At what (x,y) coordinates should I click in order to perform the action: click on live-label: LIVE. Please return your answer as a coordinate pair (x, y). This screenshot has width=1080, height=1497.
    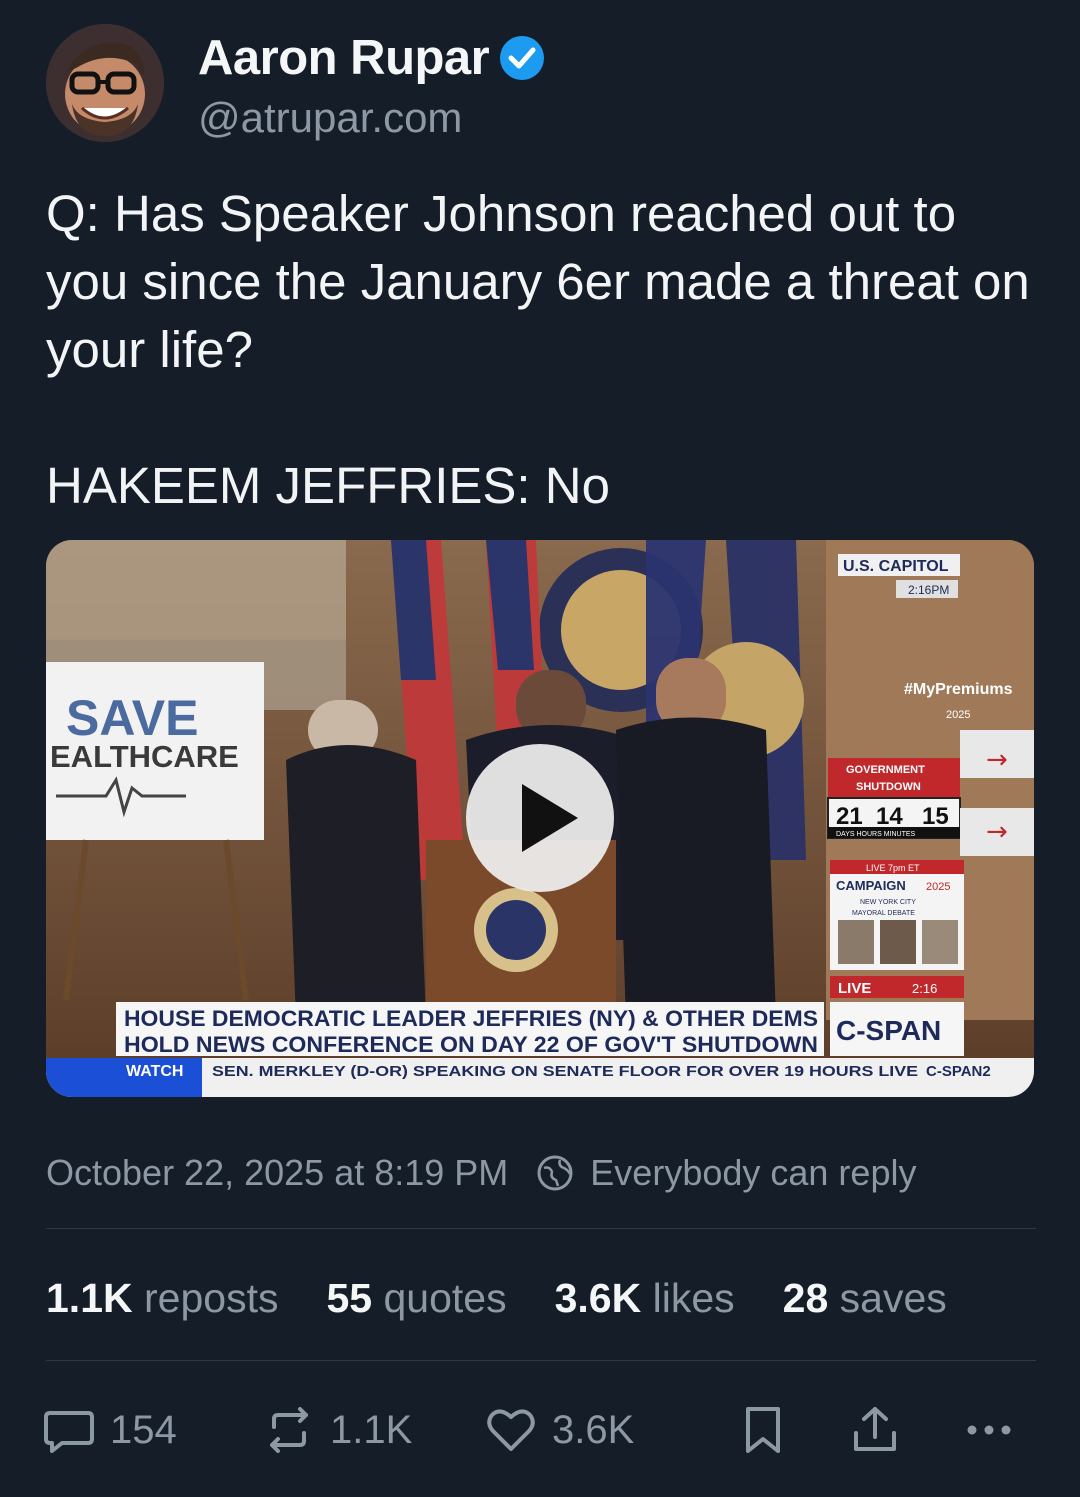
    Looking at the image, I should click on (854, 988).